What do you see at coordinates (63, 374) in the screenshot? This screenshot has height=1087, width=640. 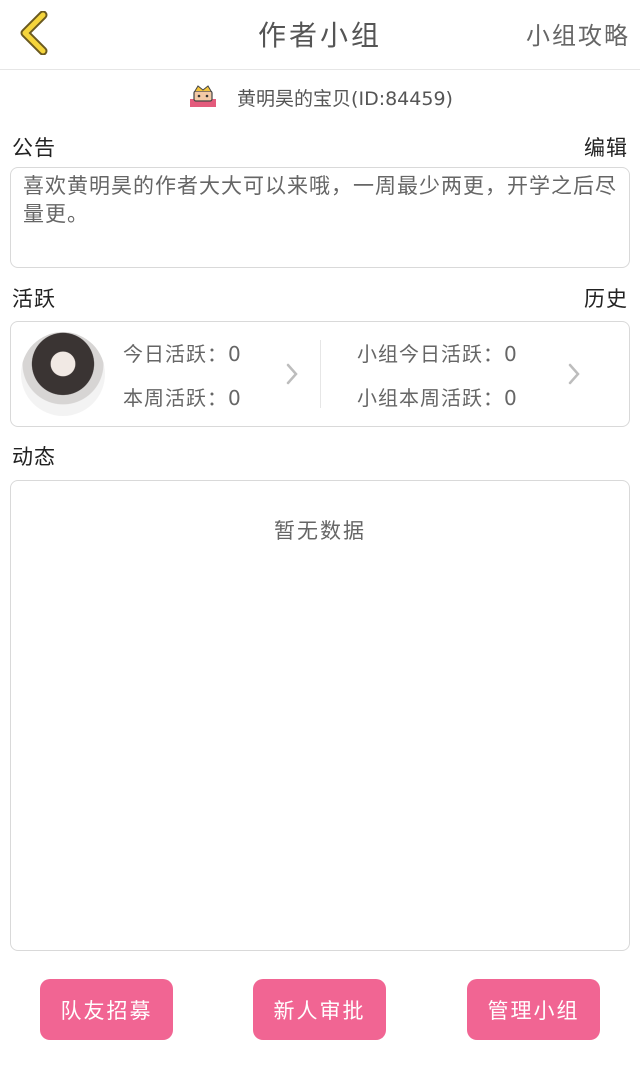 I see `avatar` at bounding box center [63, 374].